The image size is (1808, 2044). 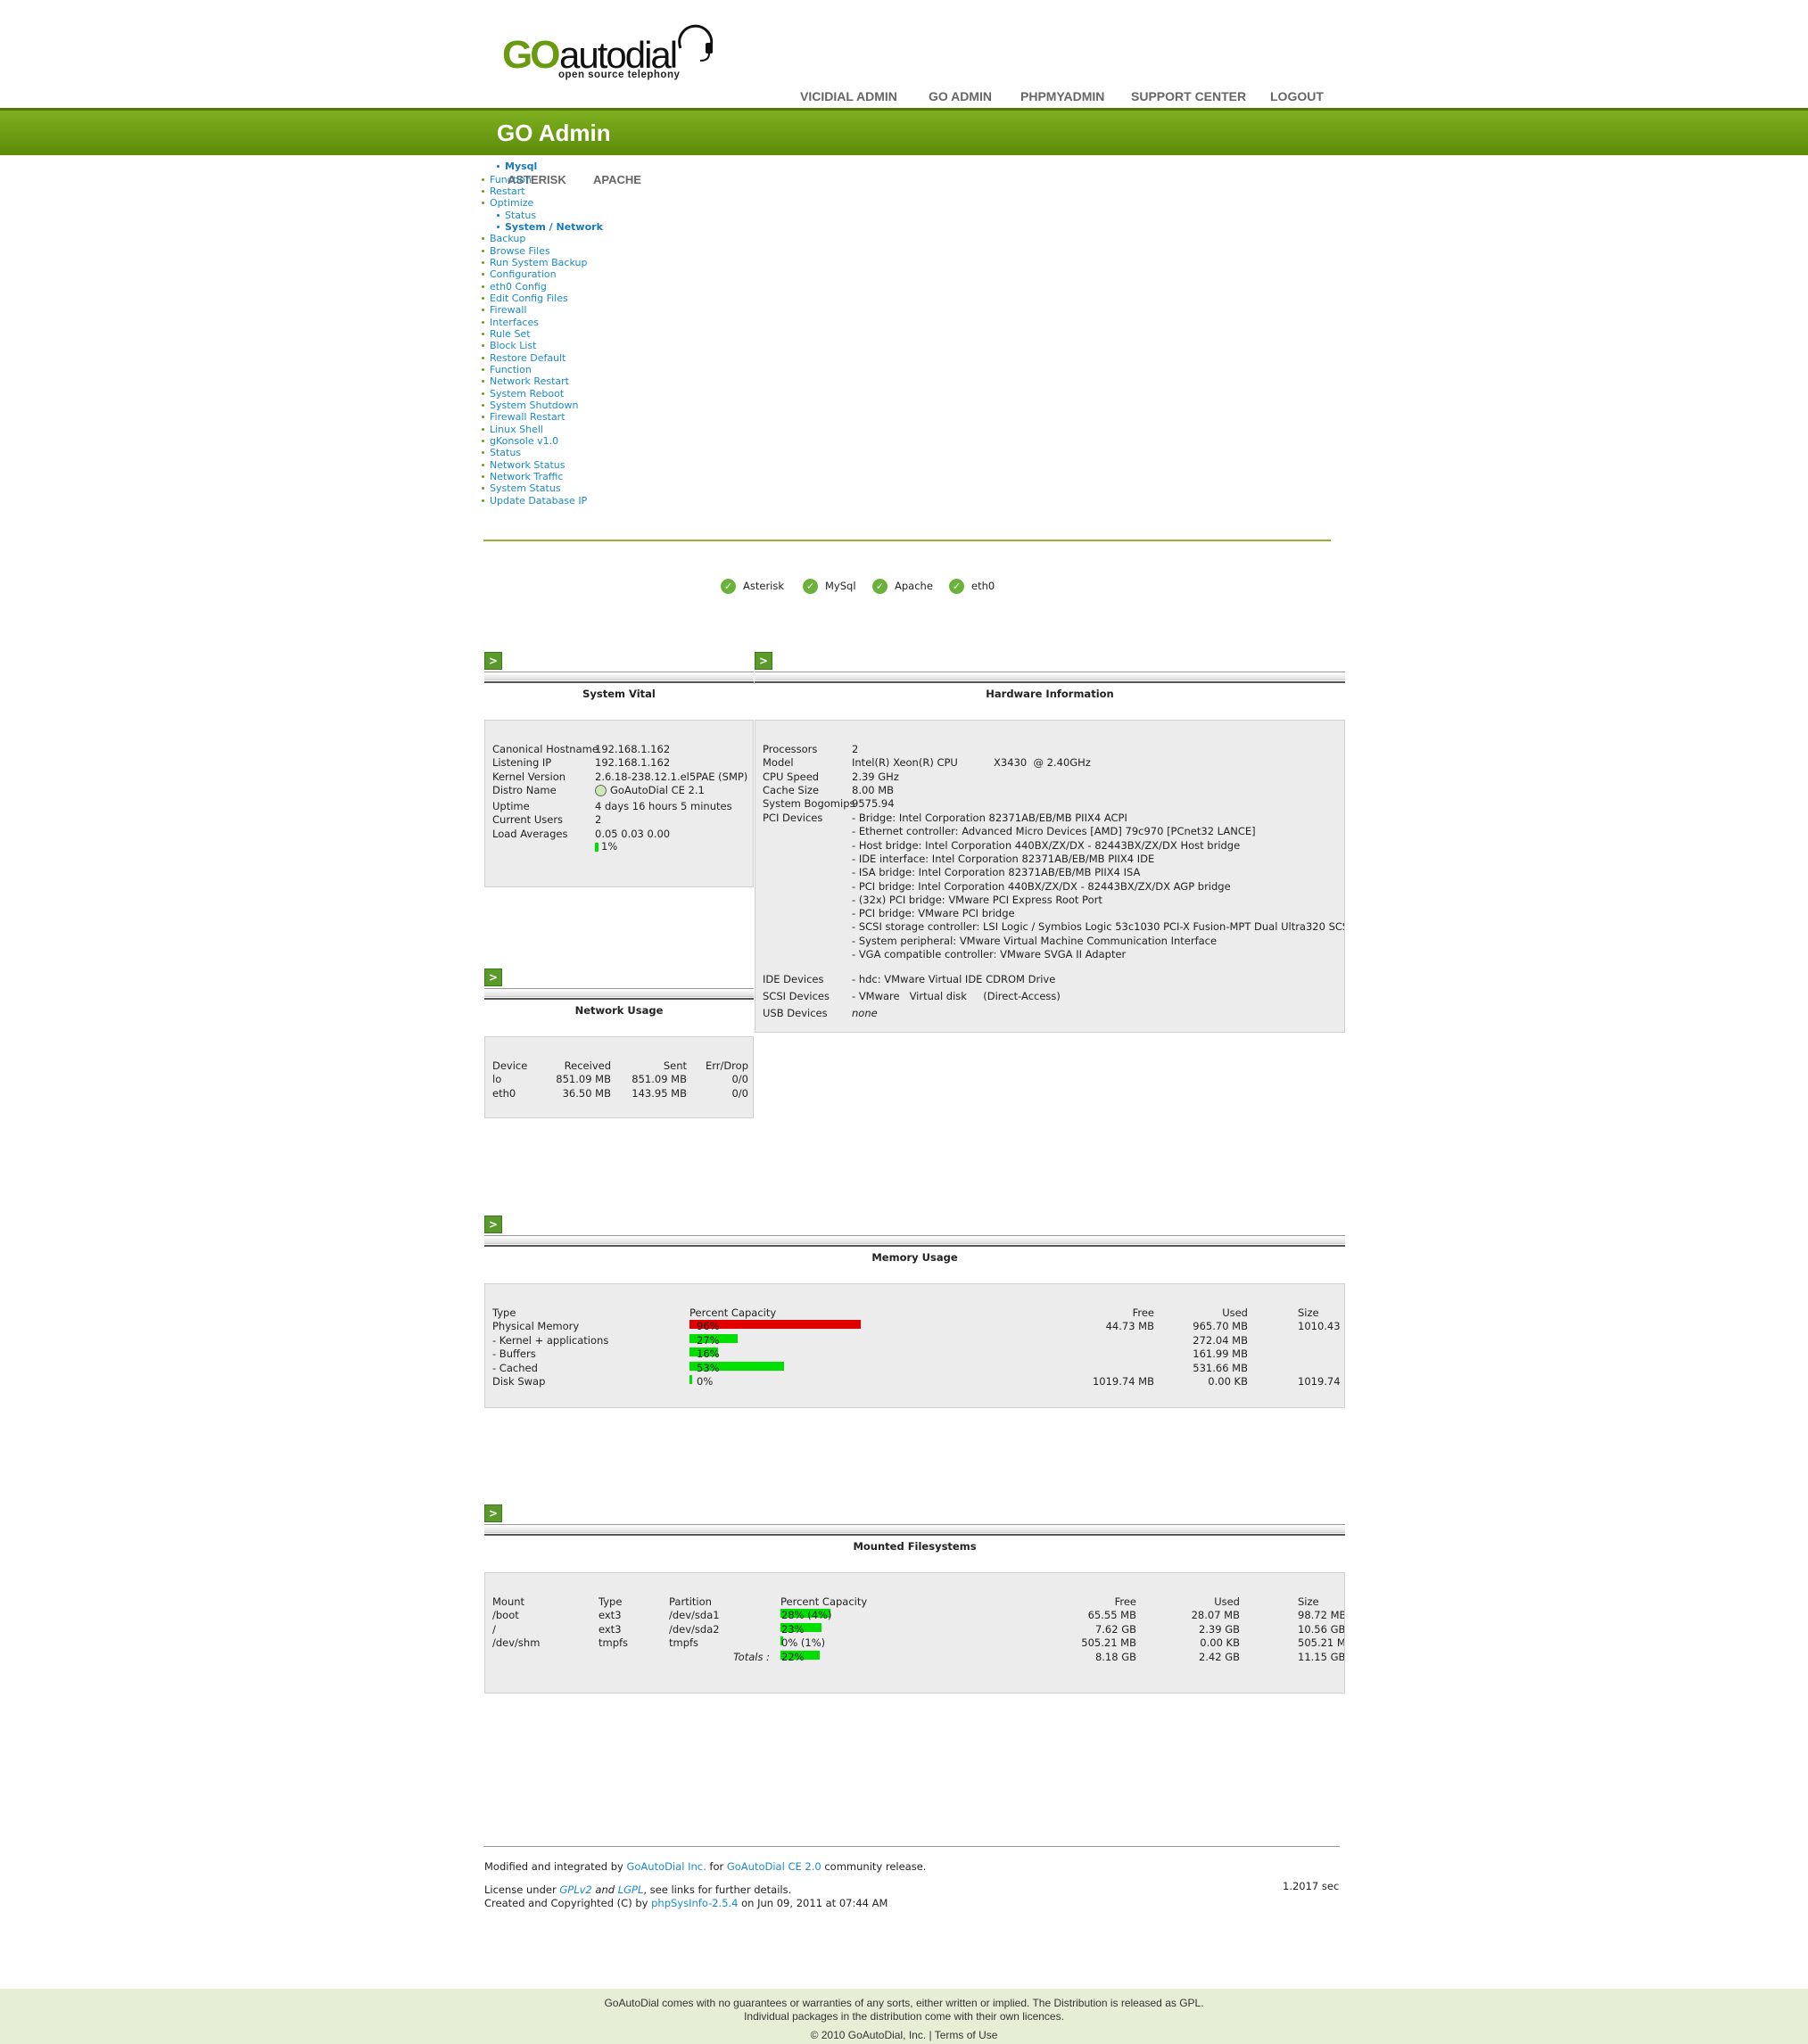 What do you see at coordinates (513, 346) in the screenshot?
I see `menu-item-link: Block List` at bounding box center [513, 346].